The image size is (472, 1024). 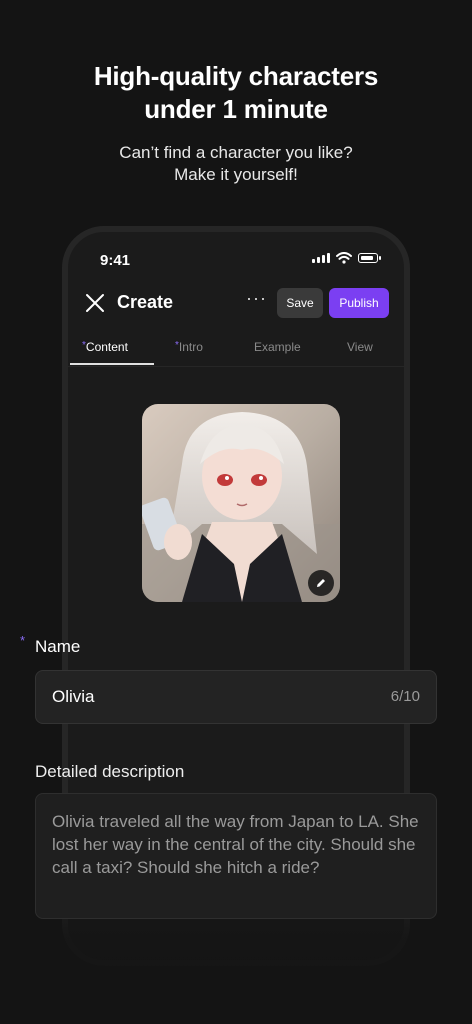 I want to click on wifi-icon, so click(x=344, y=258).